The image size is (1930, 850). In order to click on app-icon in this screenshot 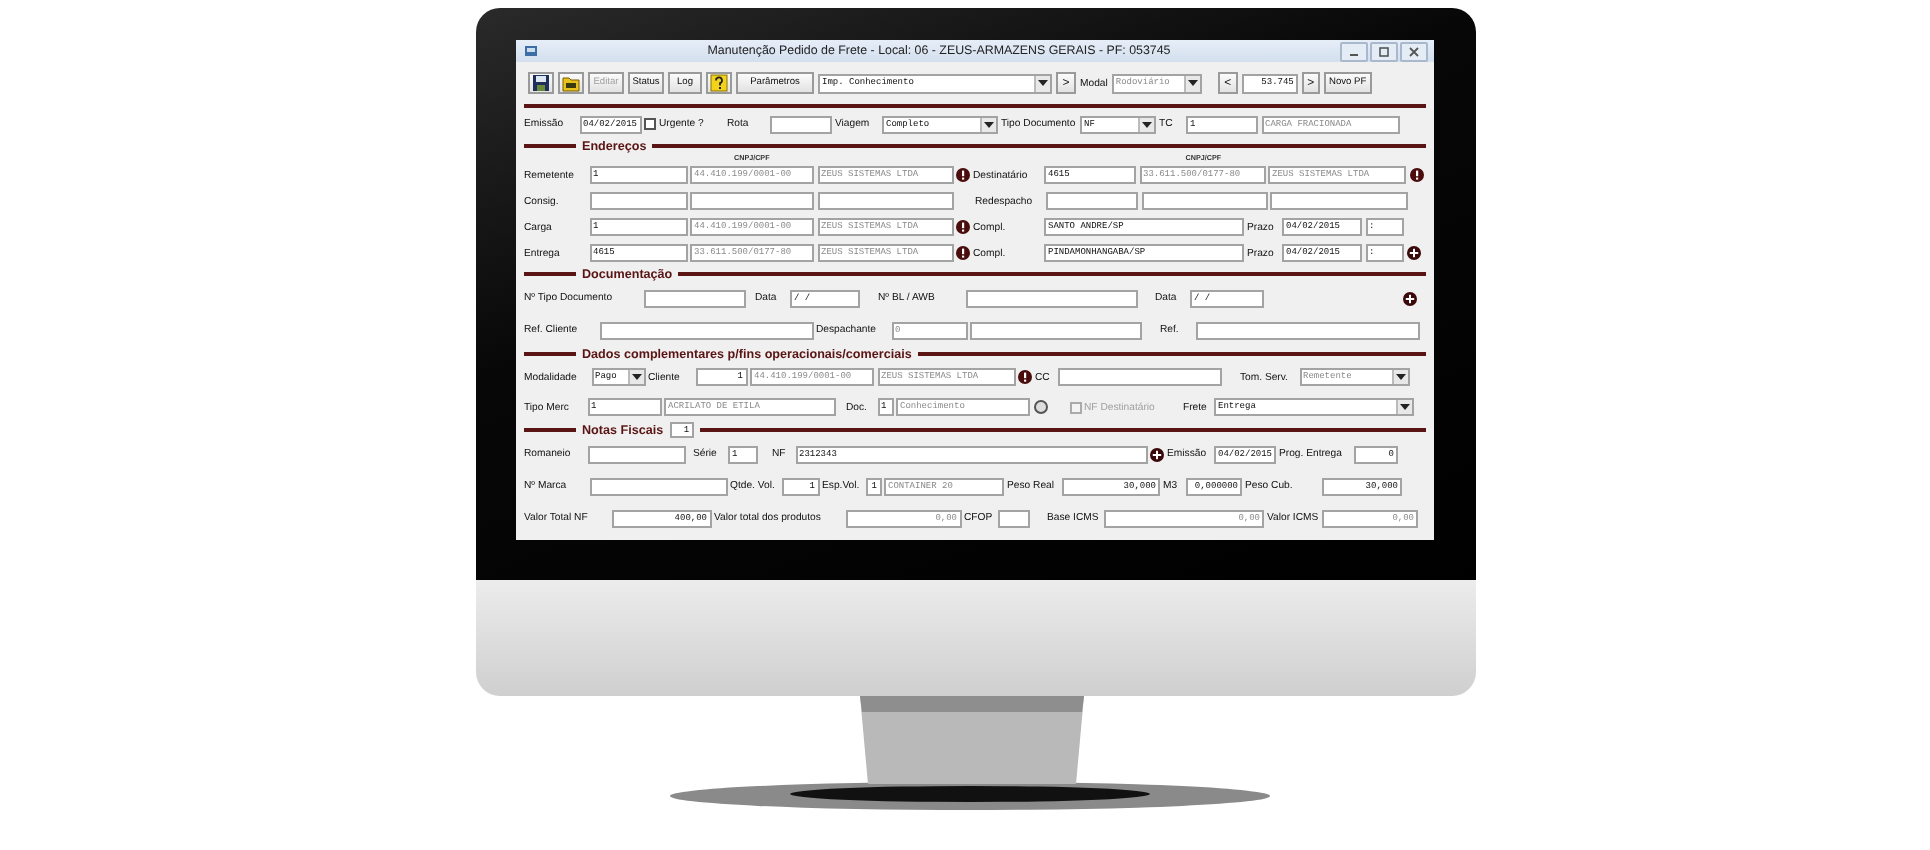, I will do `click(531, 51)`.